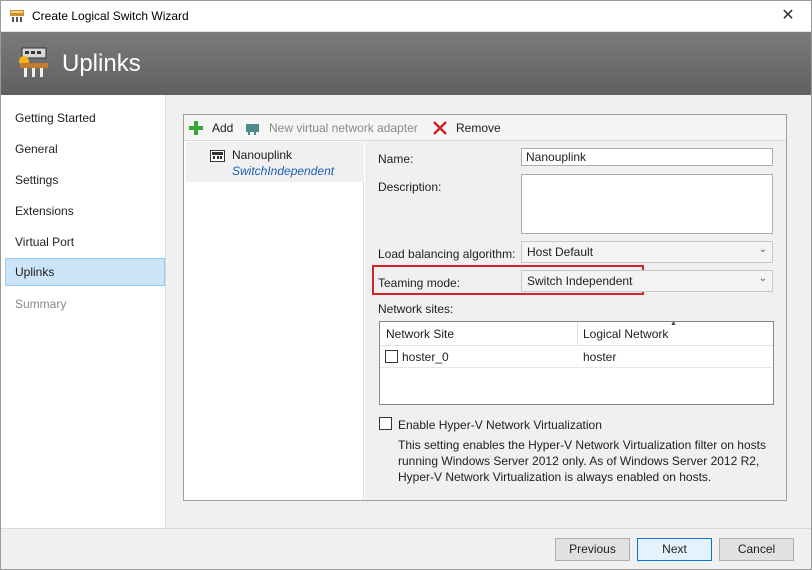 This screenshot has height=570, width=812. Describe the element at coordinates (217, 156) in the screenshot. I see `uplink-port-icon` at that location.